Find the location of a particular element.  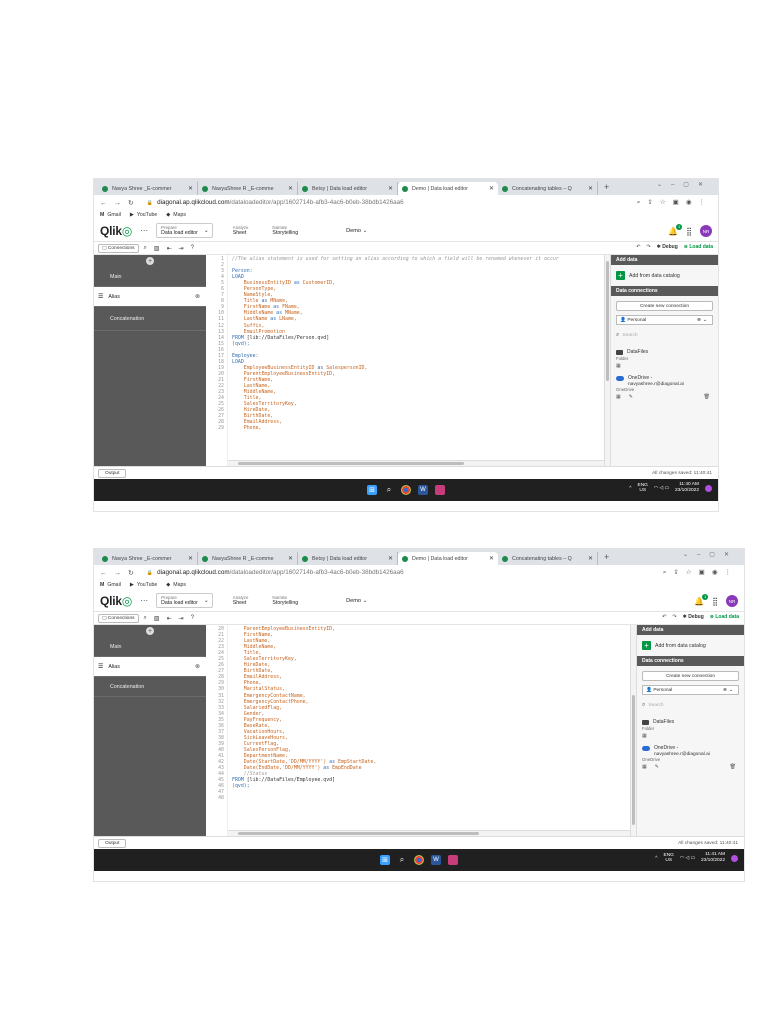

app-name-dropdown: Demo ⌄ is located at coordinates (356, 601).